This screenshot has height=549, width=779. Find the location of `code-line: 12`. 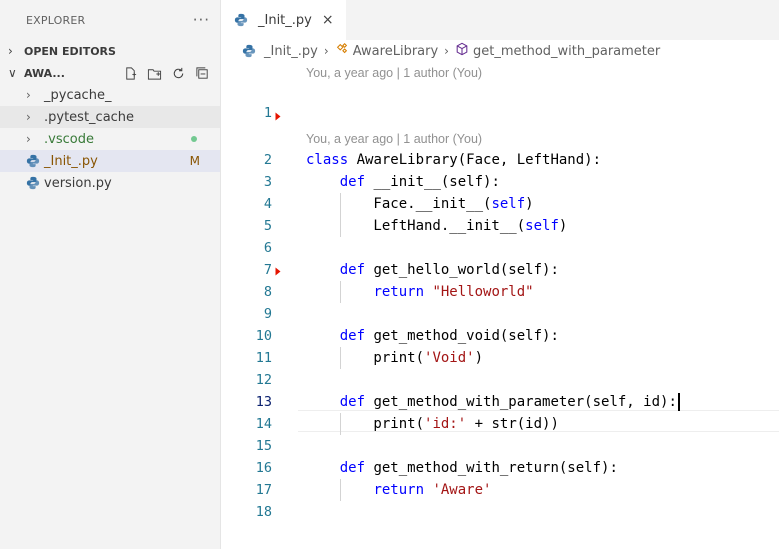

code-line: 12 is located at coordinates (500, 380).